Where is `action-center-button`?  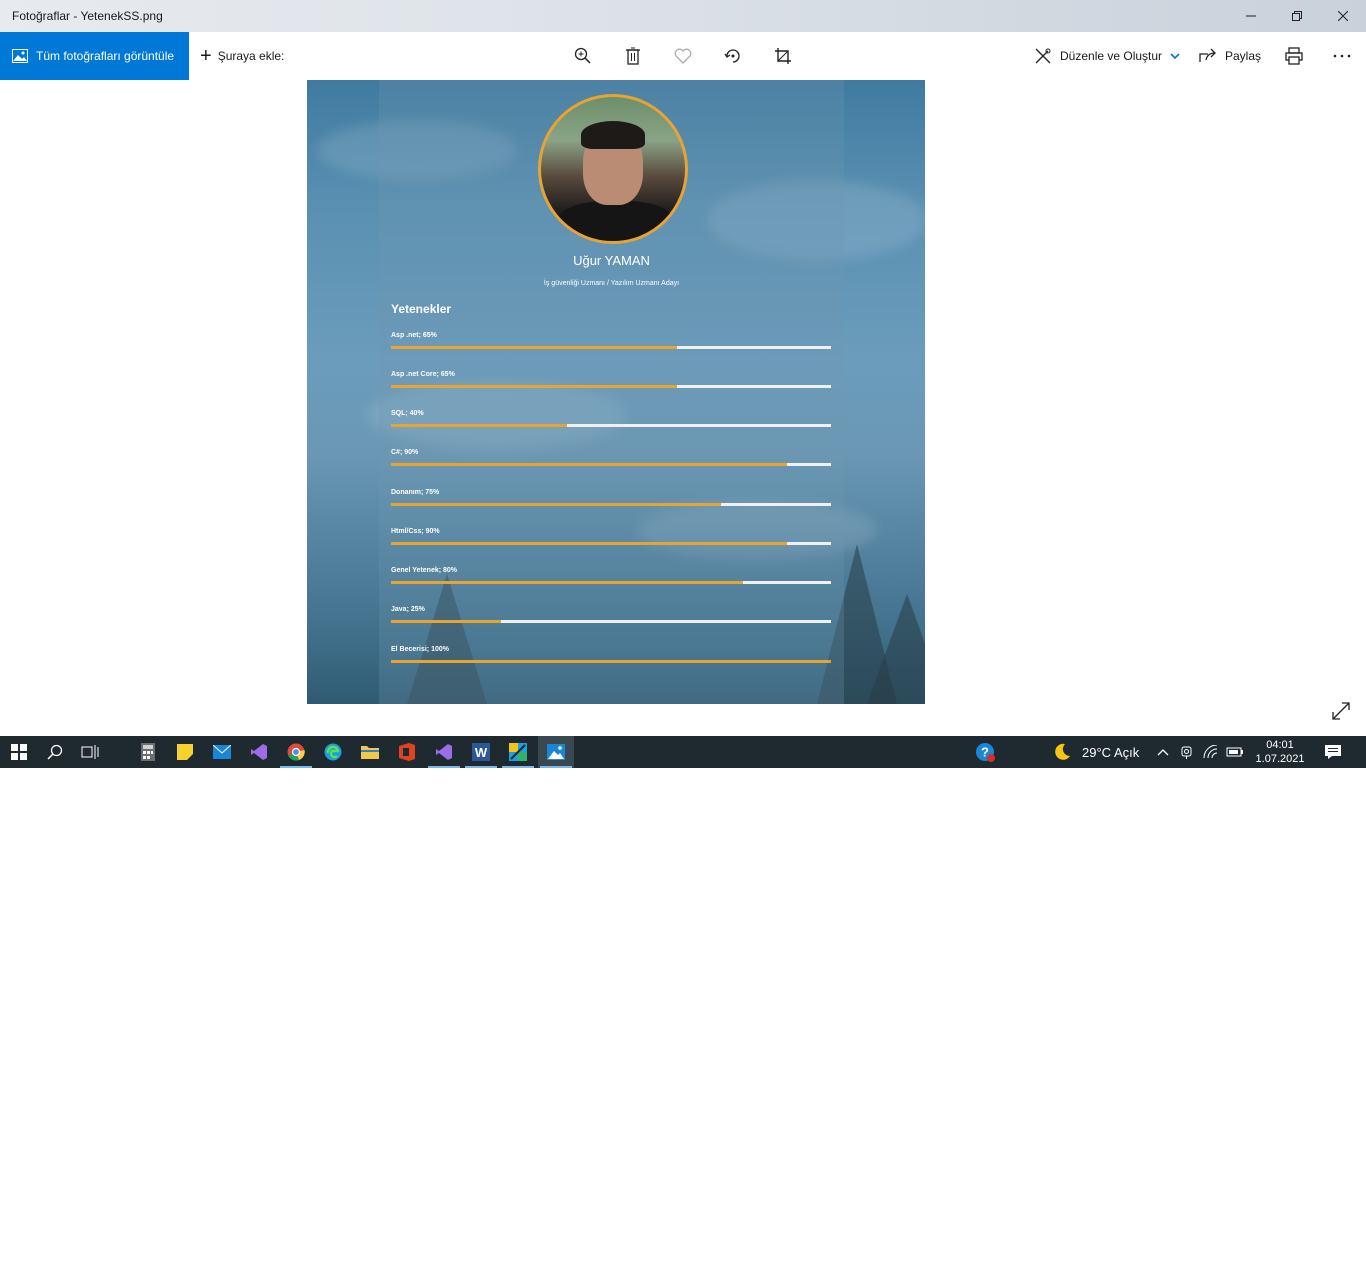 action-center-button is located at coordinates (1333, 752).